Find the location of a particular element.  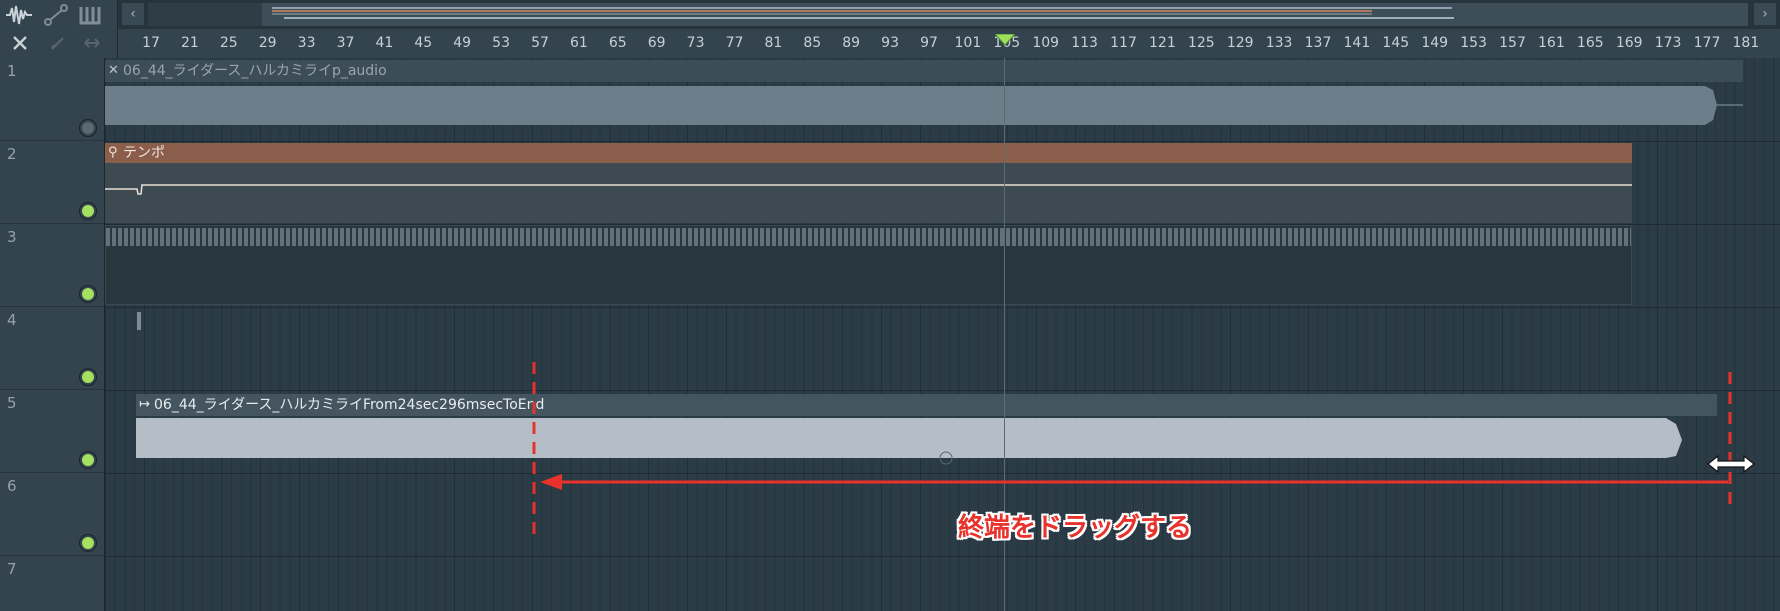

ruler-tick: 73 is located at coordinates (695, 43).